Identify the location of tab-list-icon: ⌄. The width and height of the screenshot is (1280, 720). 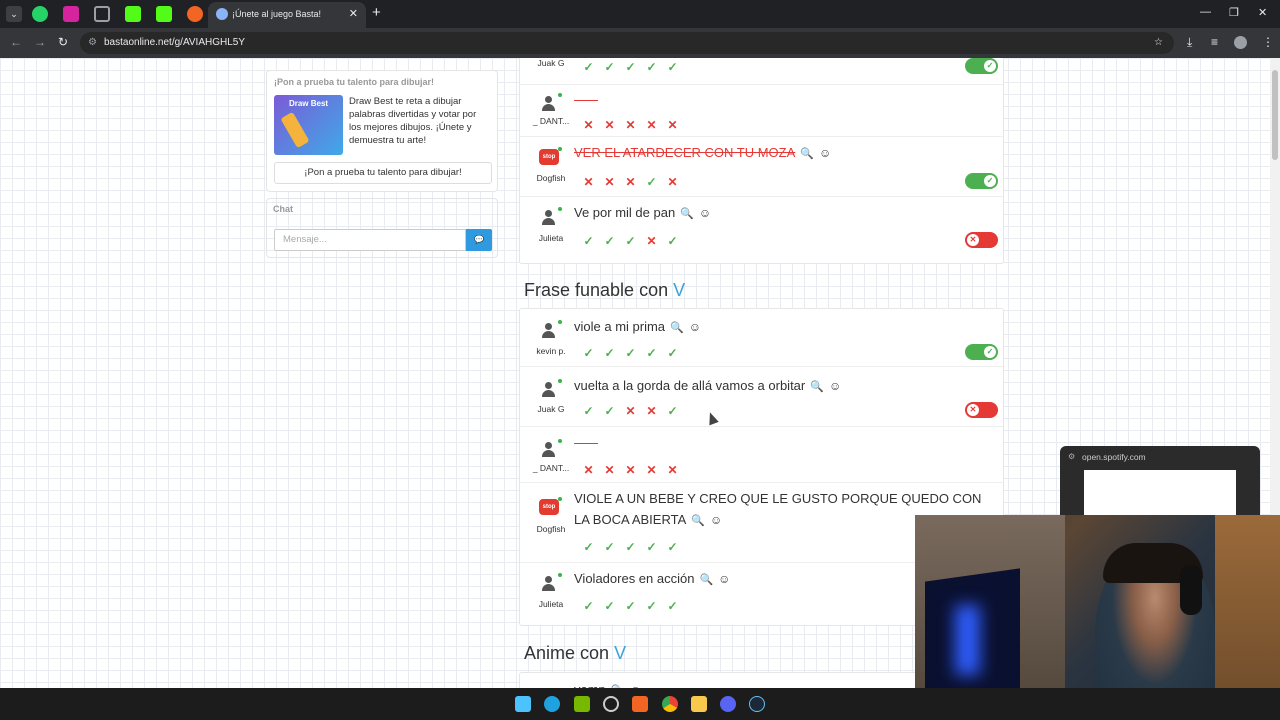
(14, 14).